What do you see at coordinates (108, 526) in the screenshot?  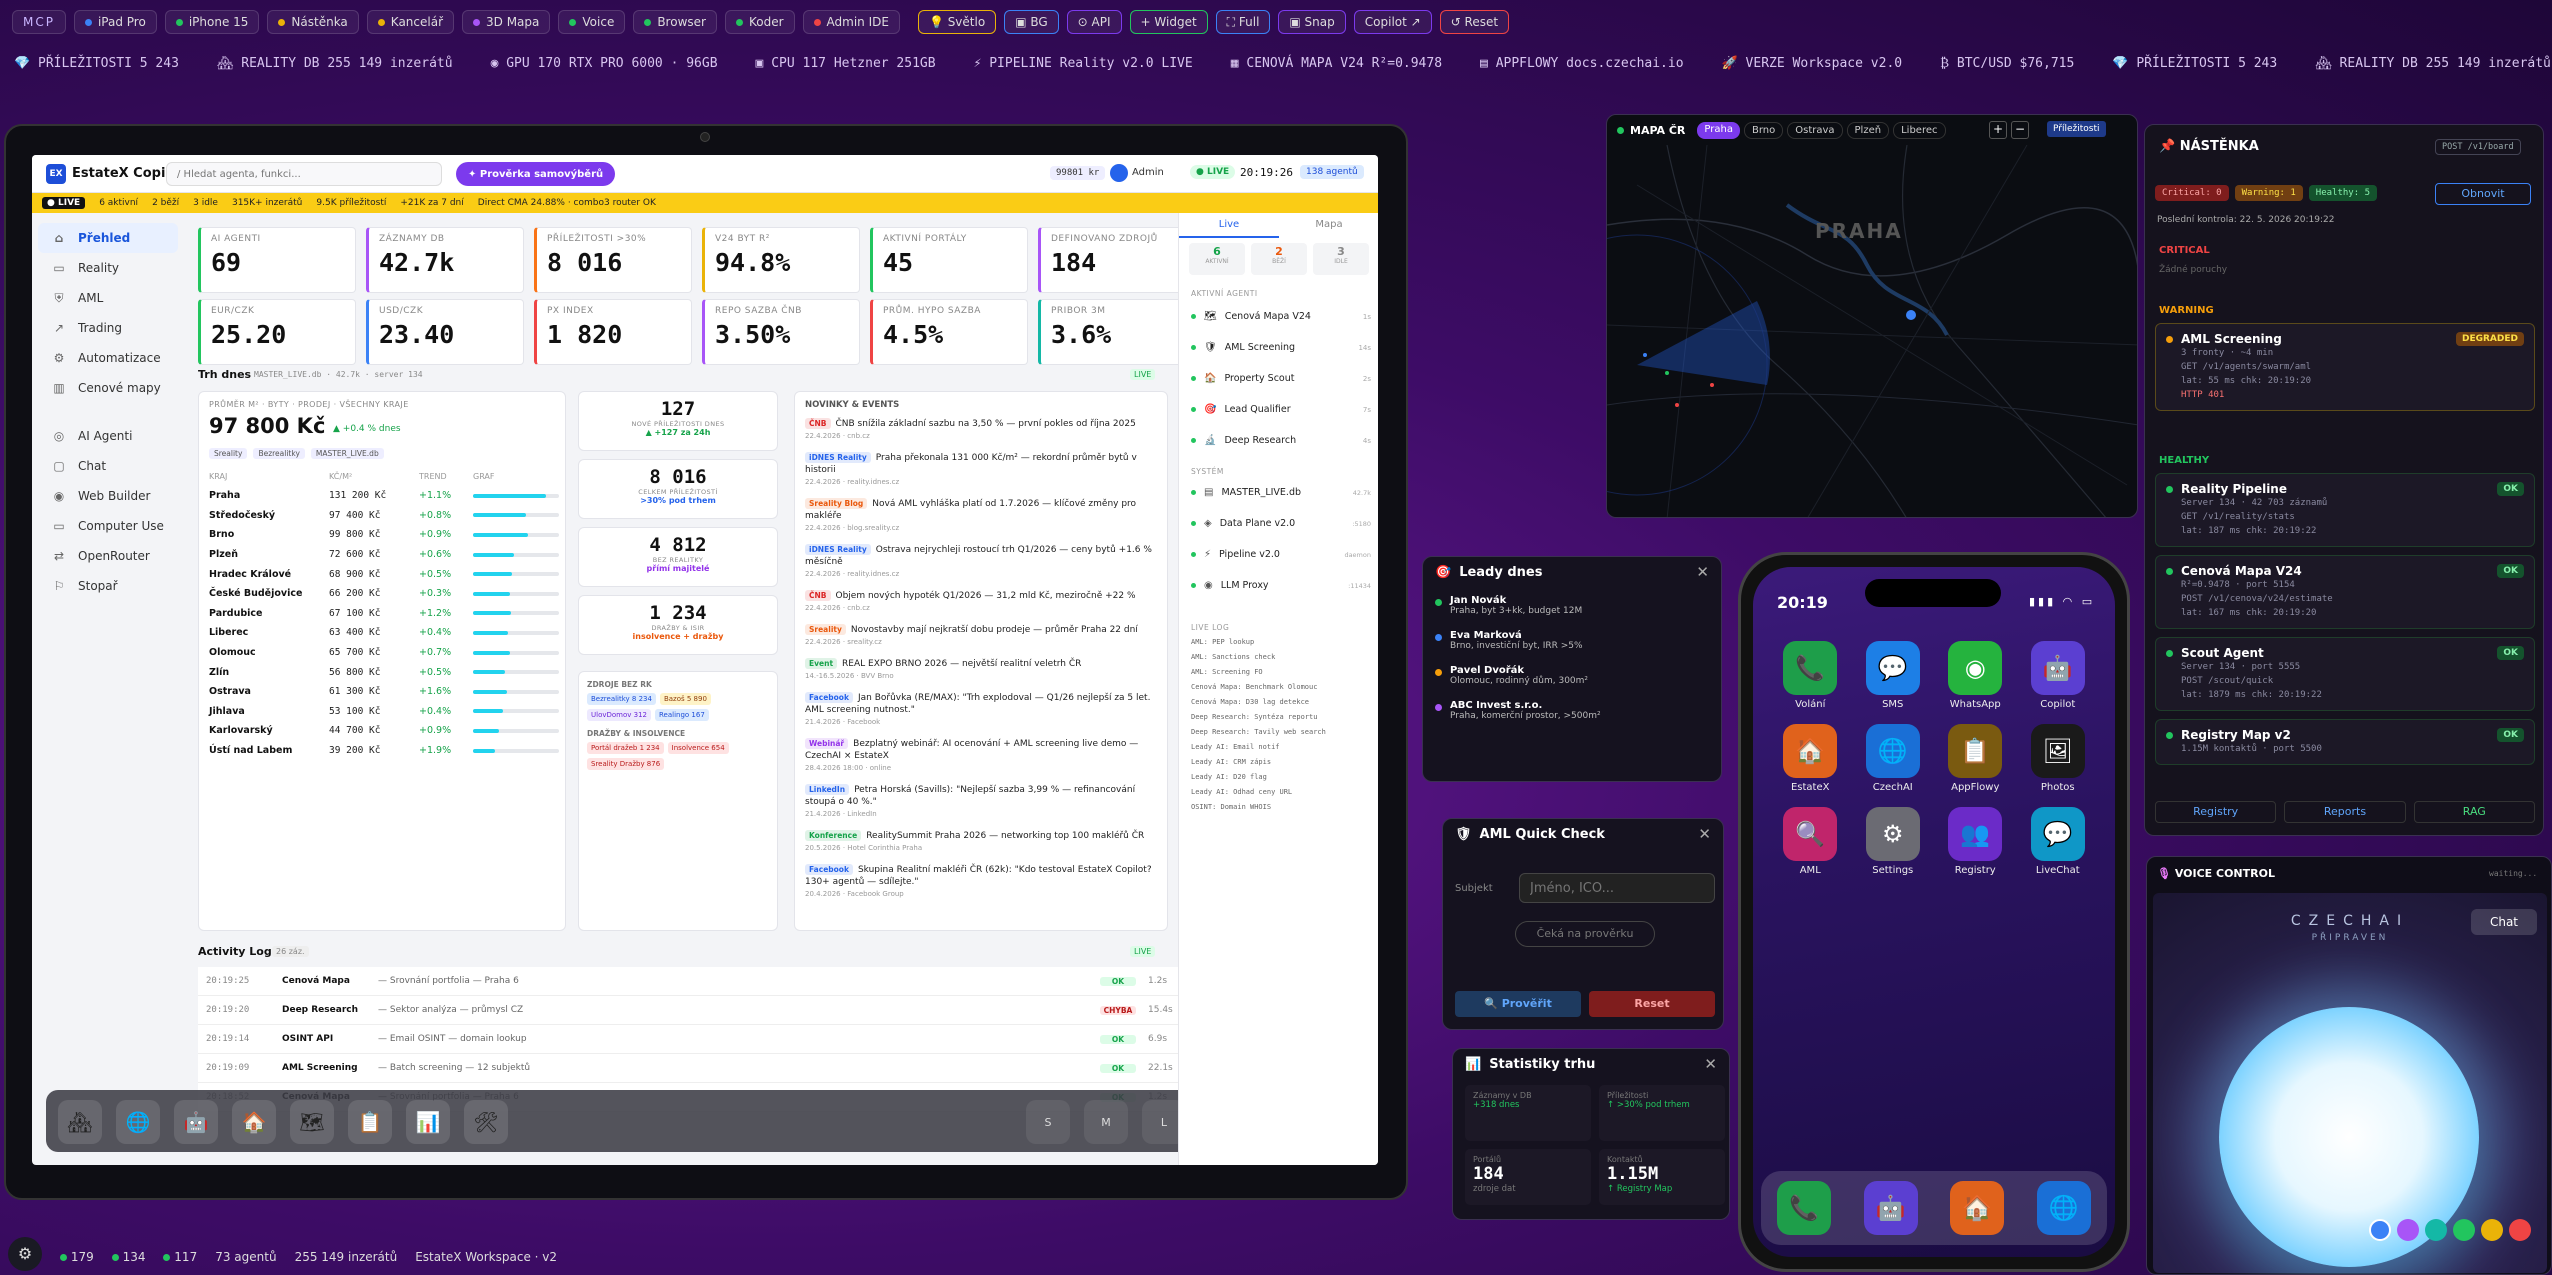 I see `sidebar-item-computer-use: ▭ Computer Use` at bounding box center [108, 526].